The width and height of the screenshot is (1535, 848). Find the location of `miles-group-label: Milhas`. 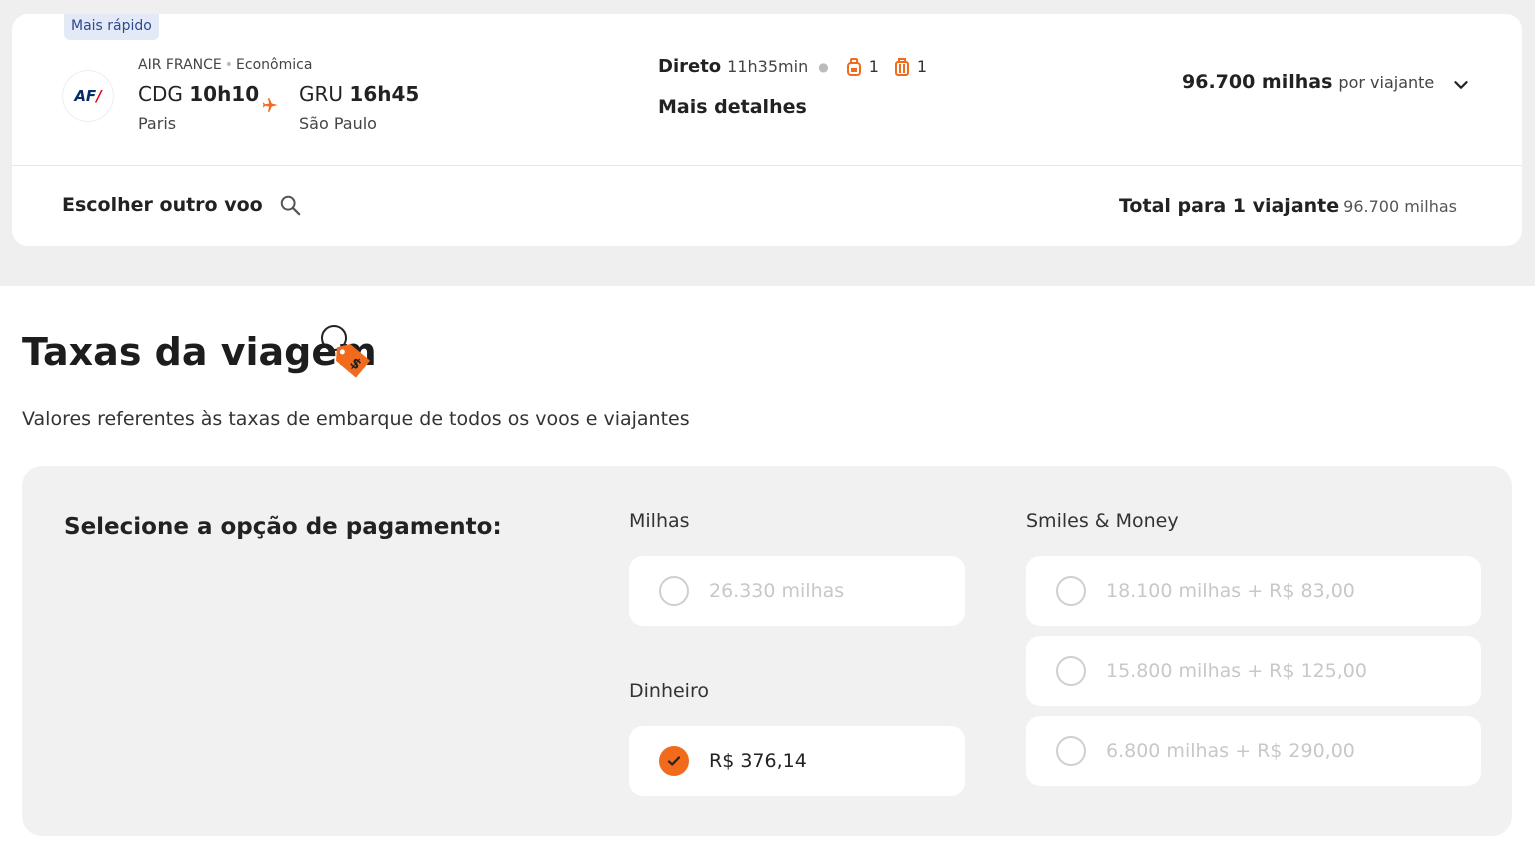

miles-group-label: Milhas is located at coordinates (659, 521).